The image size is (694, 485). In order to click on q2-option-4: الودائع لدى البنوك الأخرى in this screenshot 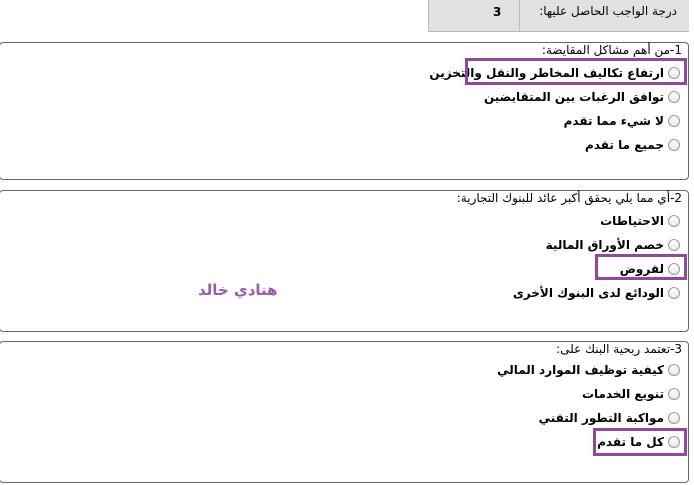, I will do `click(596, 293)`.